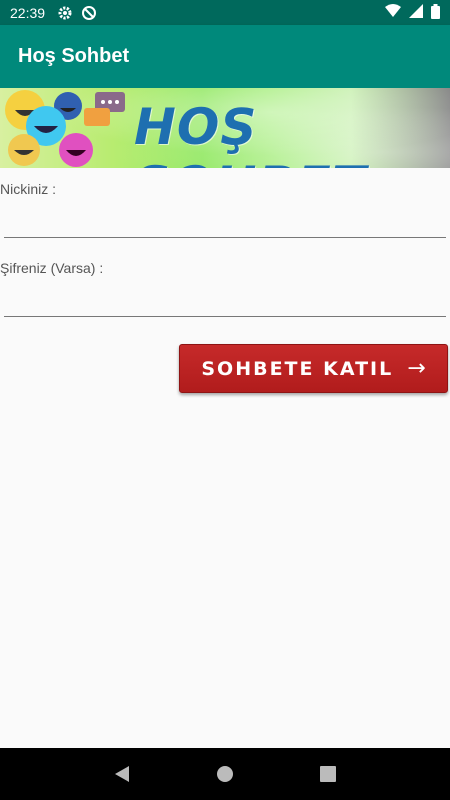 This screenshot has height=800, width=450. What do you see at coordinates (52, 268) in the screenshot?
I see `password-label: Şifreniz (Varsa) :` at bounding box center [52, 268].